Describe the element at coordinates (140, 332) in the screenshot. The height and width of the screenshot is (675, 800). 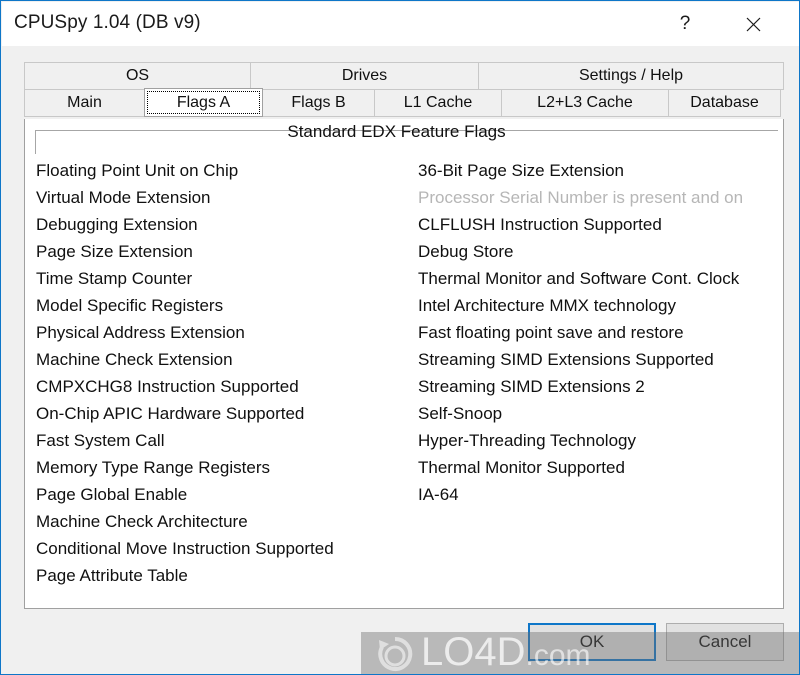
I see `feature-flag-item: Physical Address Extension` at that location.